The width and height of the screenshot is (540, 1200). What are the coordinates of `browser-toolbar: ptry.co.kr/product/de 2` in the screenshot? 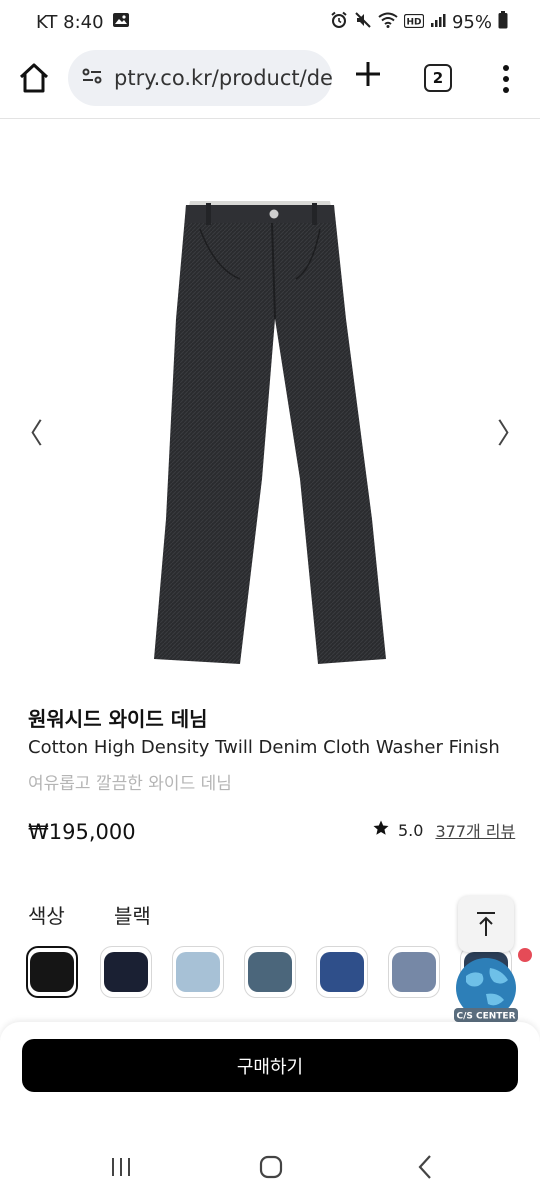 It's located at (270, 80).